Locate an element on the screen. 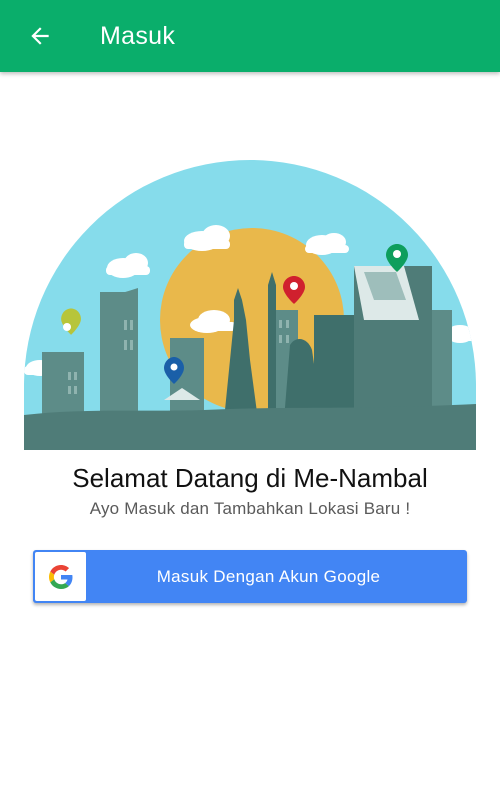  ground is located at coordinates (250, 427).